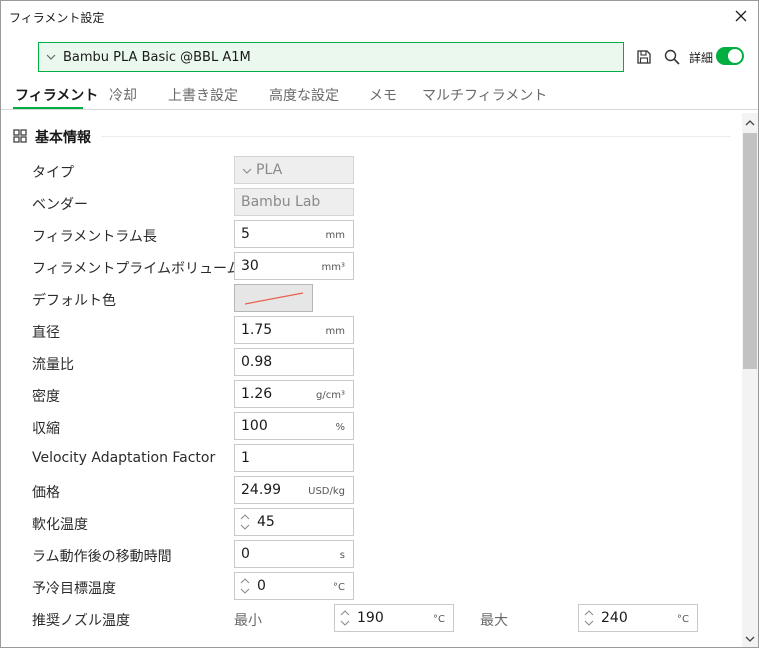 Image resolution: width=759 pixels, height=648 pixels. I want to click on tab-bar: フィラメント 冷却 上書き設定 高度な設定 メモ マルチフィラメント, so click(379, 96).